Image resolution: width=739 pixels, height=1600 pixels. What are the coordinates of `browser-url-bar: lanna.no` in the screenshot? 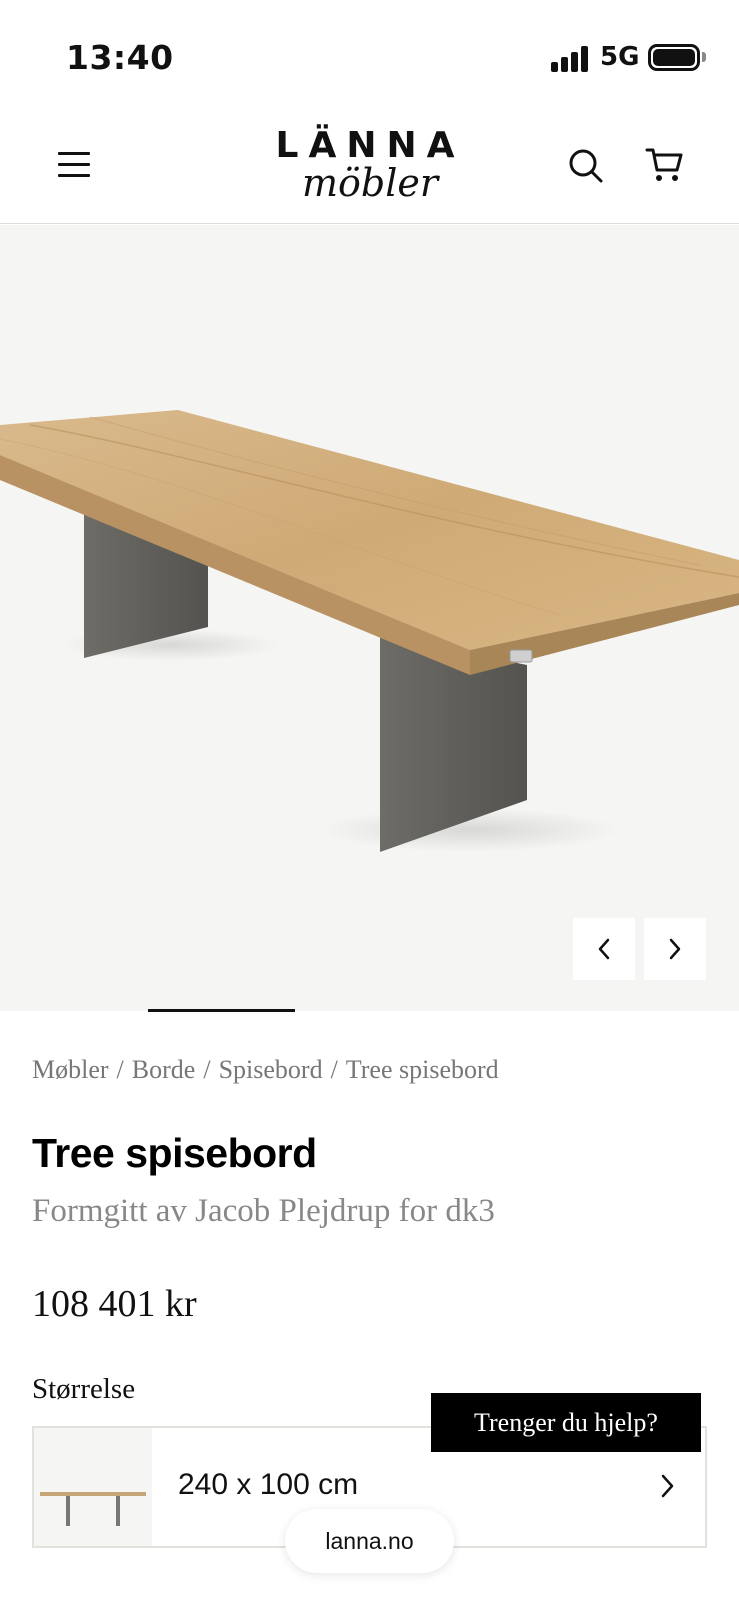 It's located at (369, 1541).